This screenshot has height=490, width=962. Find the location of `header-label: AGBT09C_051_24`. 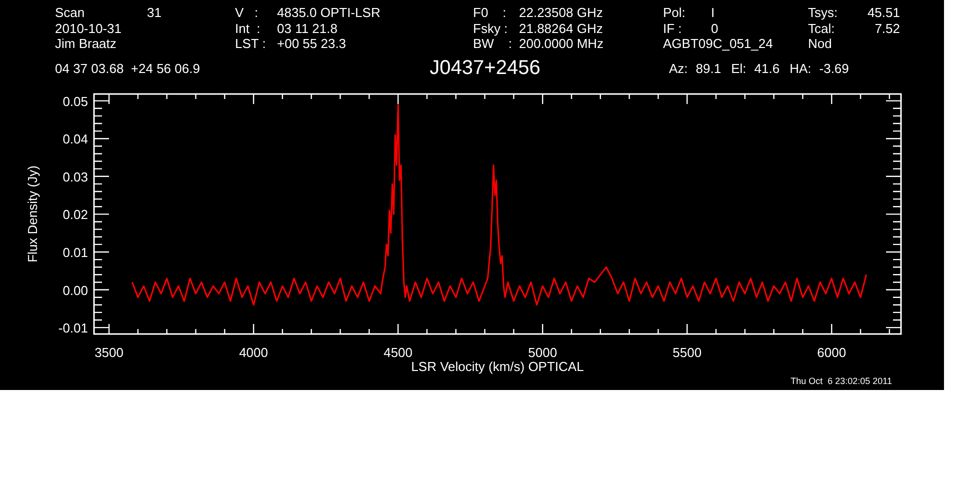

header-label: AGBT09C_051_24 is located at coordinates (718, 44).